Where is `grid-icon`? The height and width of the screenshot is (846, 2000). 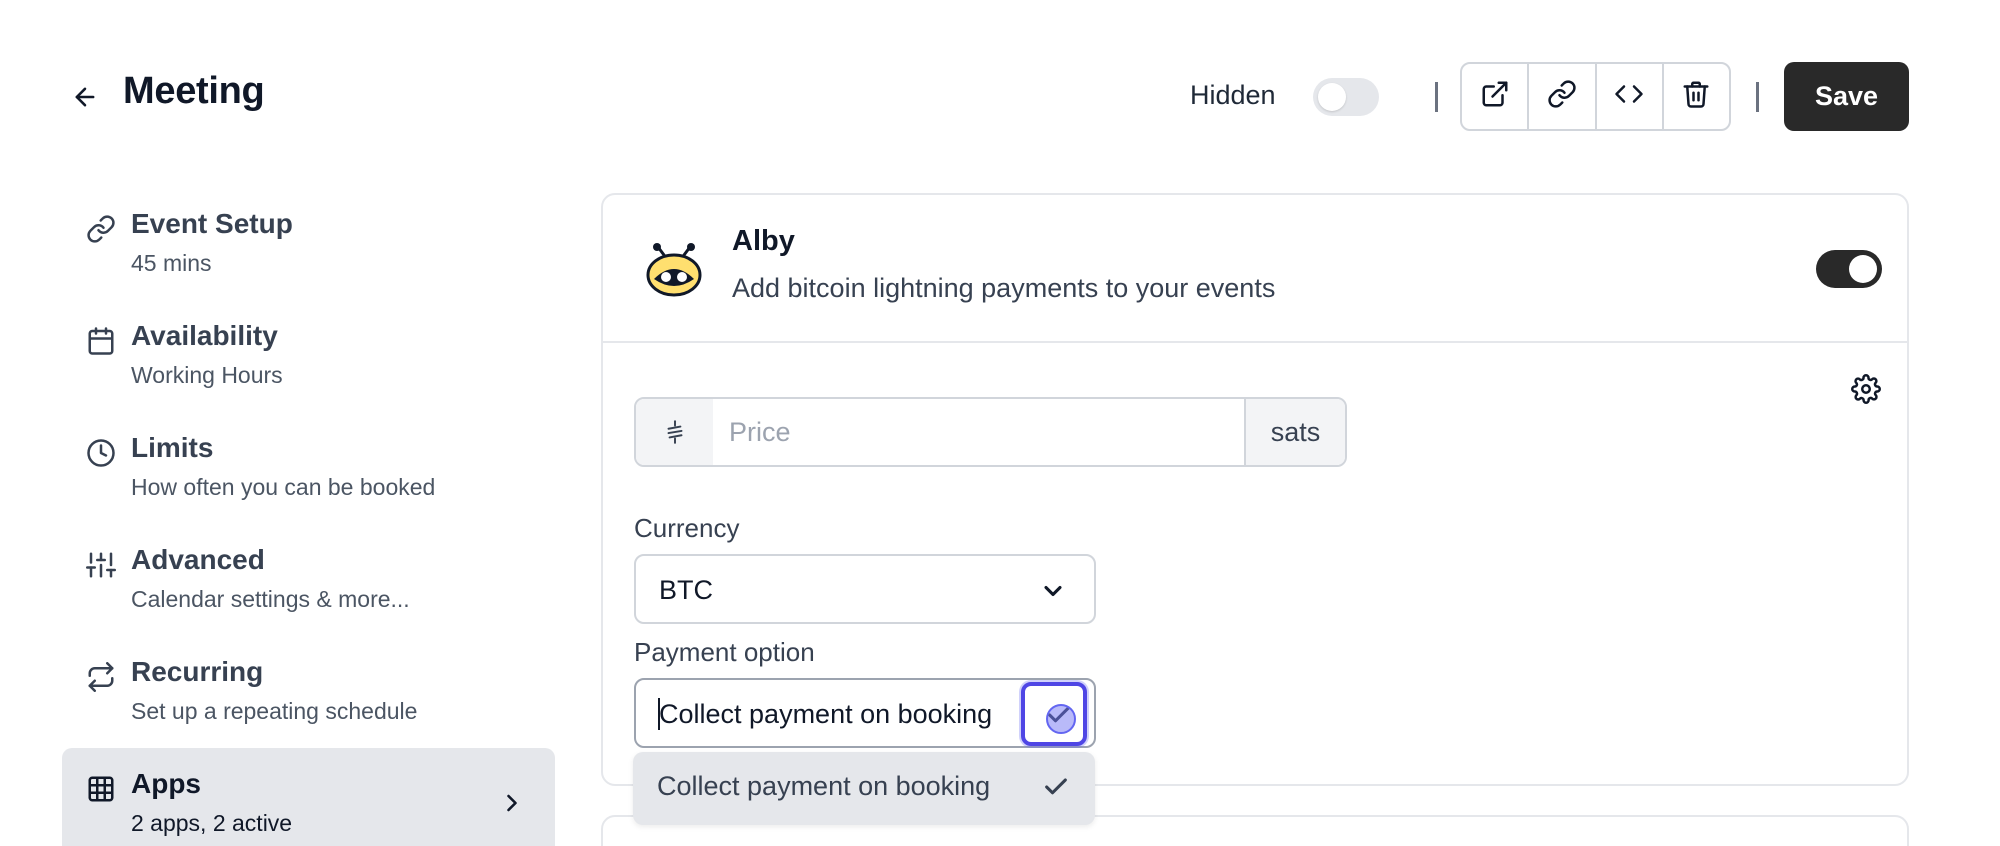
grid-icon is located at coordinates (101, 789).